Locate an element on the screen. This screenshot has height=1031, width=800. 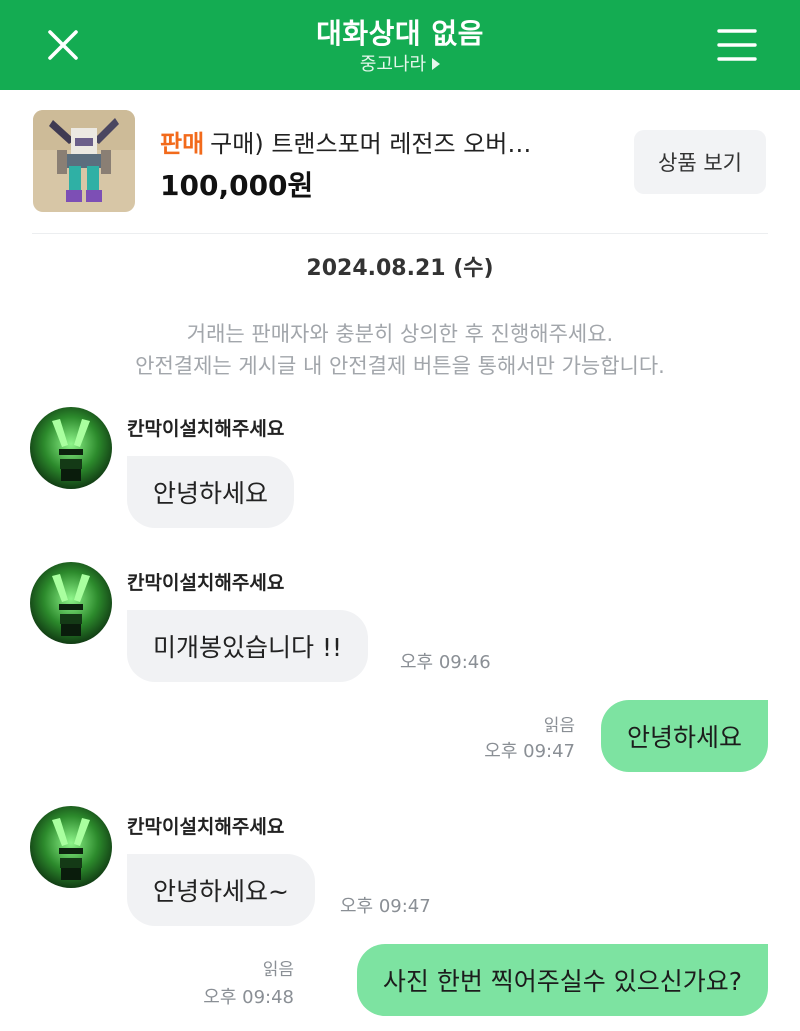
product-price: 100,000원 is located at coordinates (237, 185).